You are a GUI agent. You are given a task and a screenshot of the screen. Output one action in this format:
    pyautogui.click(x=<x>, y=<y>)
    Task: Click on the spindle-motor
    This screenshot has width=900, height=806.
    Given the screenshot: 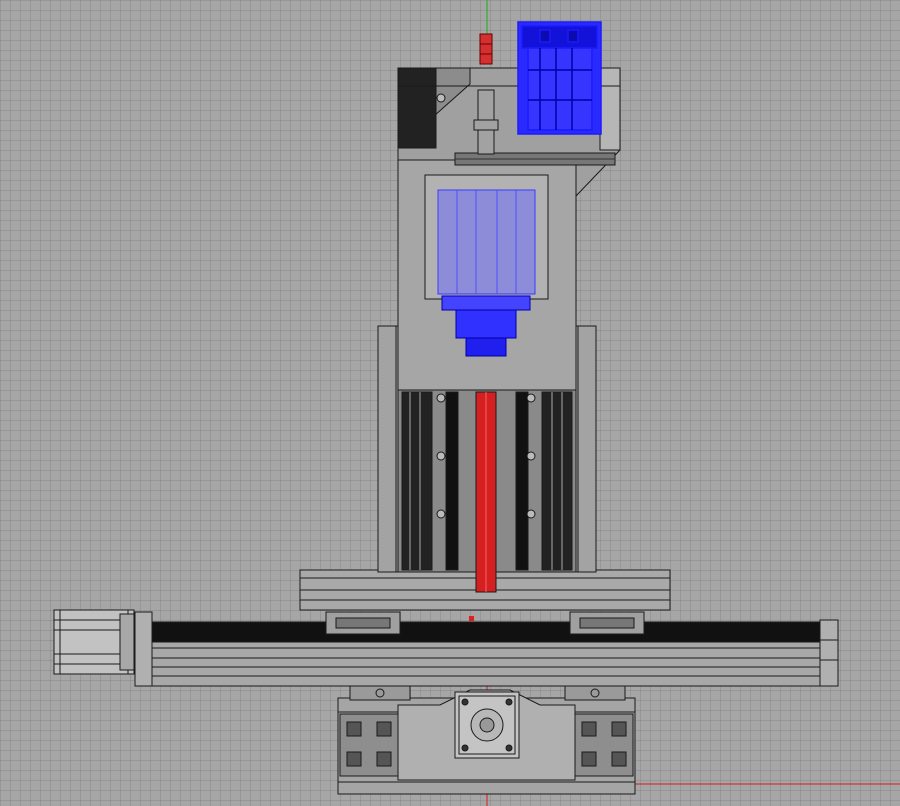 What is the action you would take?
    pyautogui.click(x=559, y=78)
    